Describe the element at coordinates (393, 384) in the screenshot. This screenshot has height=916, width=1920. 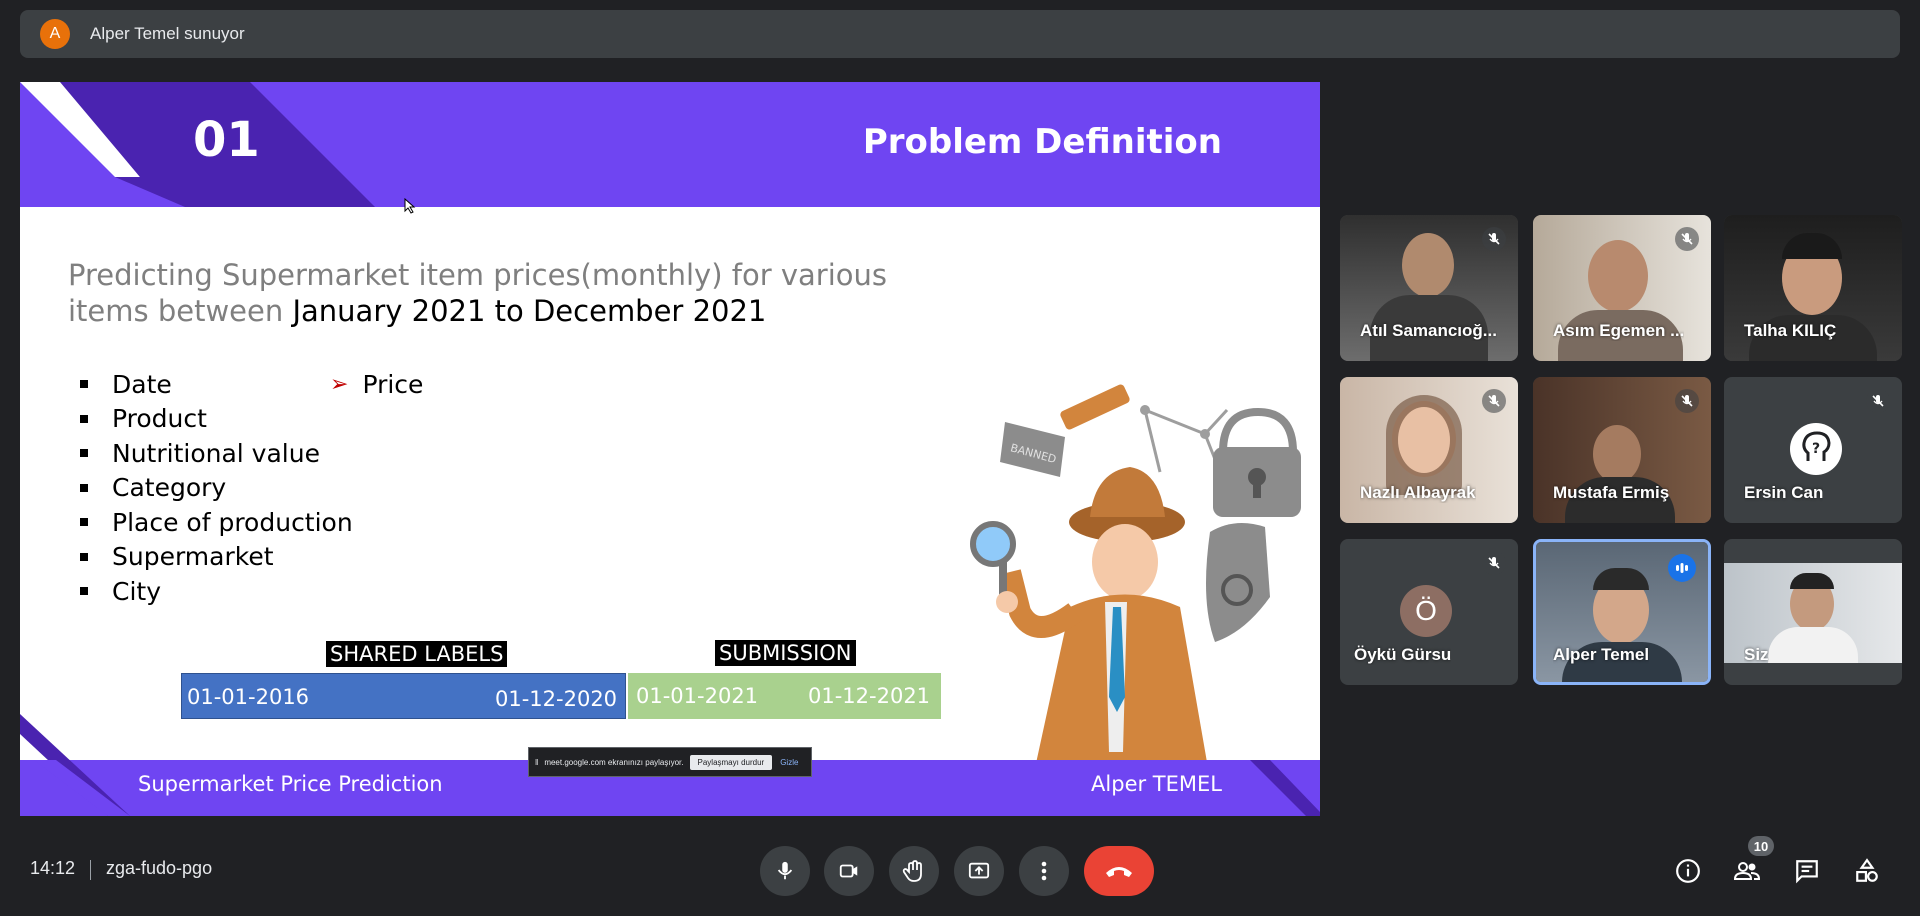
I see `target-item-label: Price` at that location.